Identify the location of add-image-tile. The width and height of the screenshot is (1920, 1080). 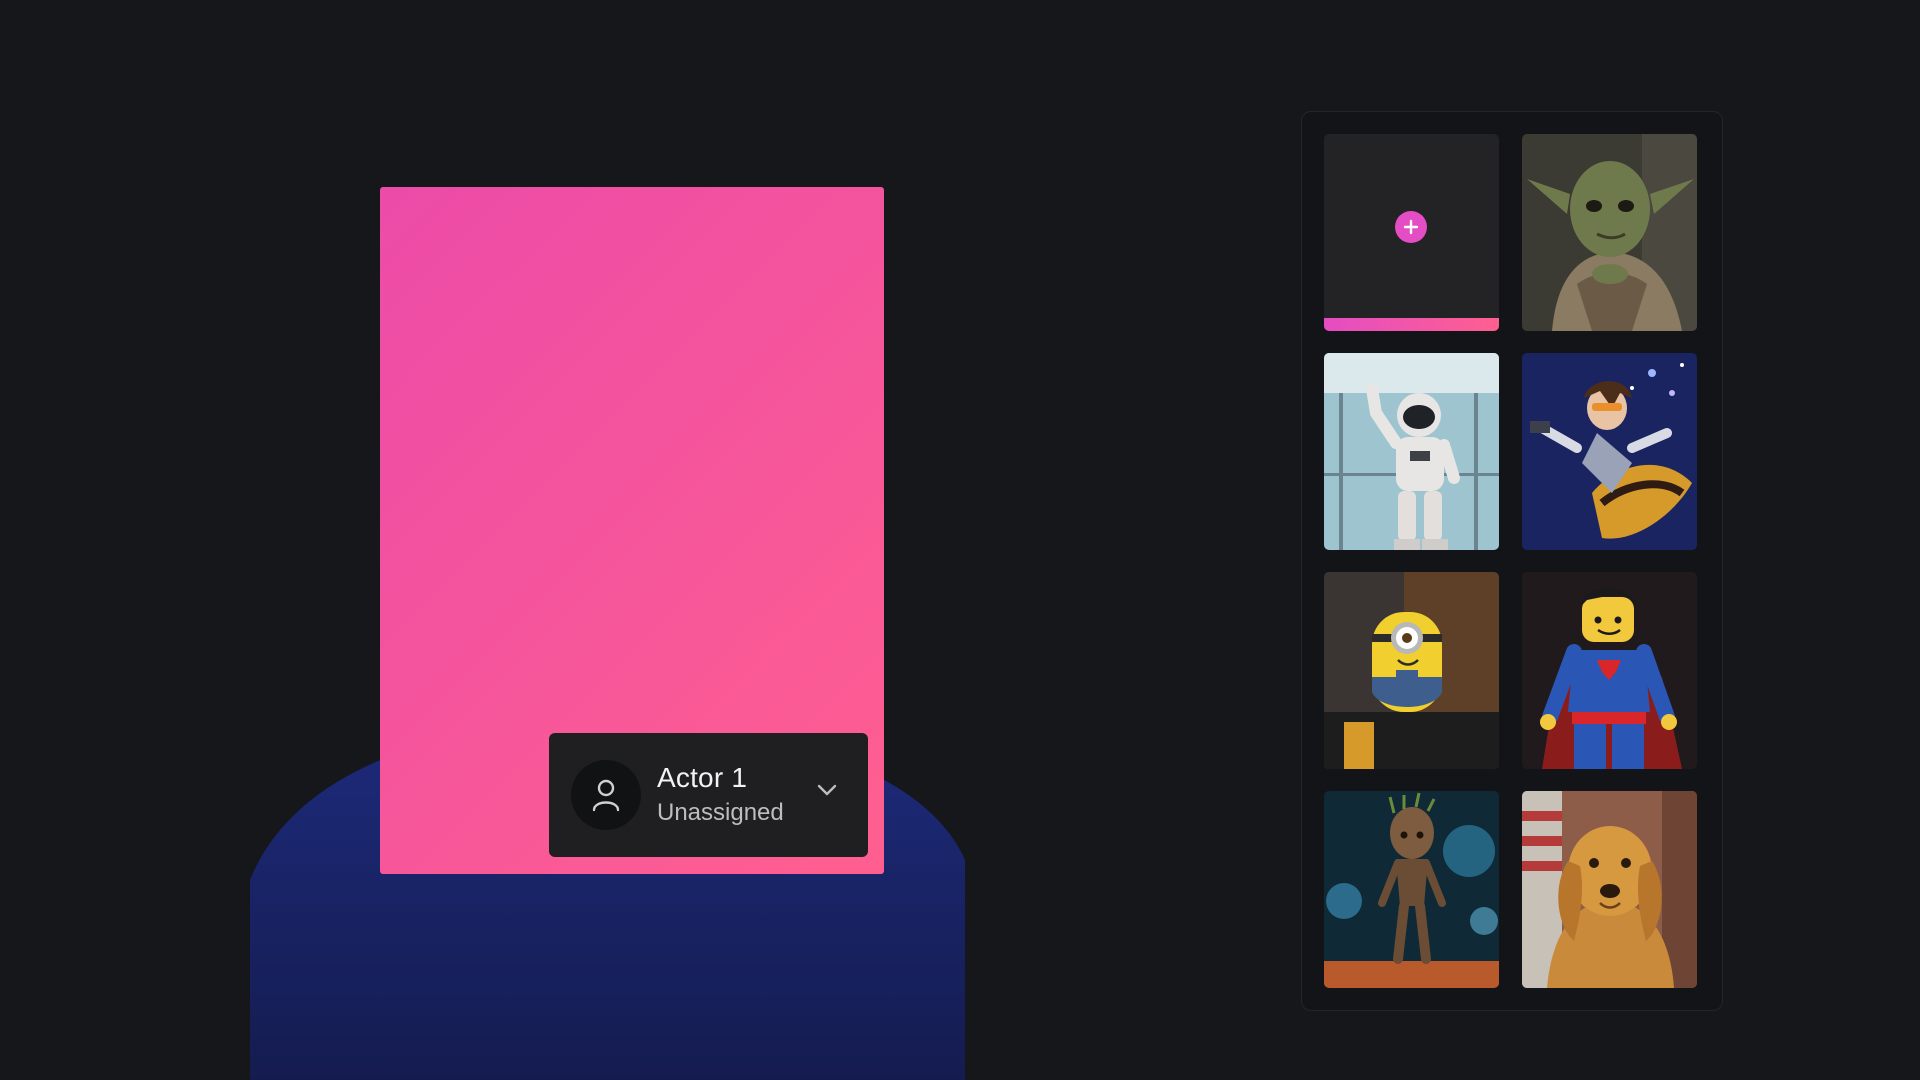
(1411, 232).